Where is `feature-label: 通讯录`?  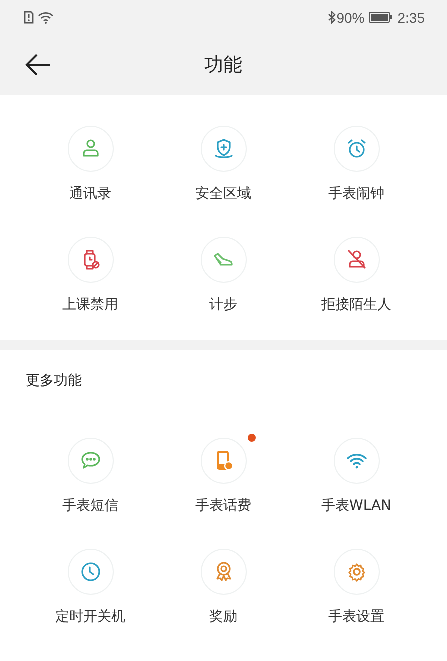 feature-label: 通讯录 is located at coordinates (91, 194).